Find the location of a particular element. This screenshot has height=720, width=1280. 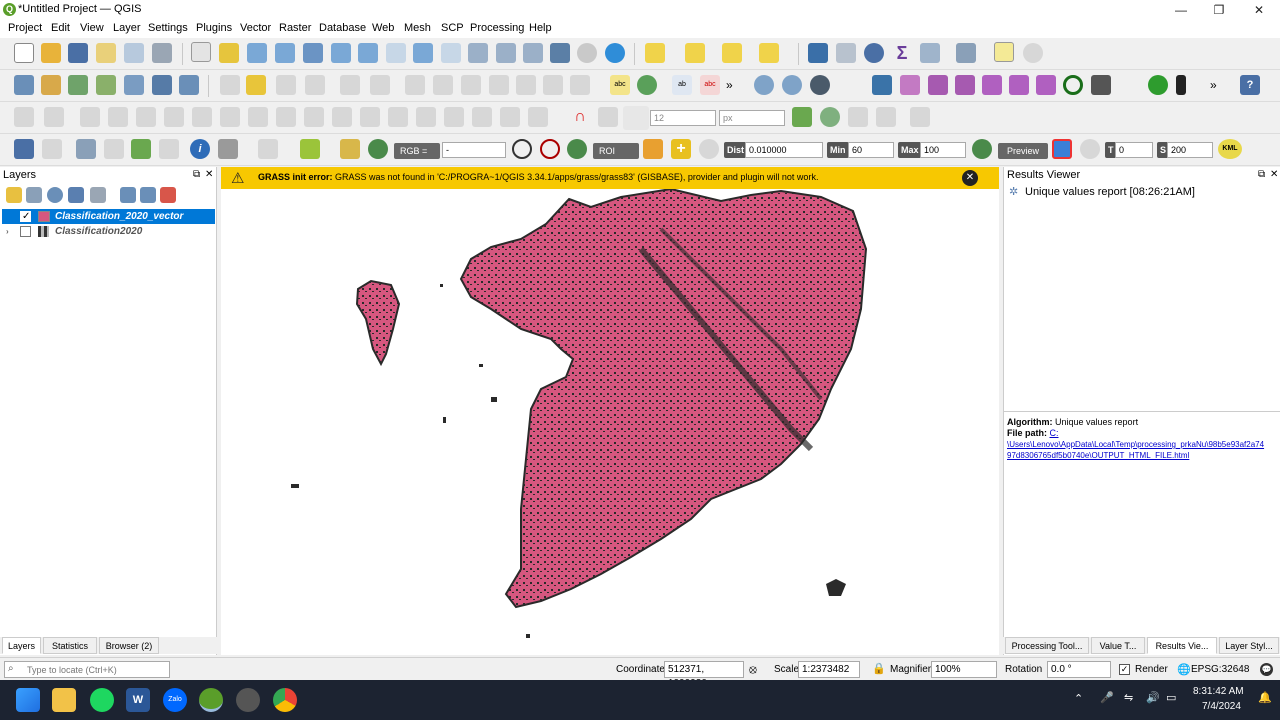

qgis-taskbar-icon is located at coordinates (211, 700).